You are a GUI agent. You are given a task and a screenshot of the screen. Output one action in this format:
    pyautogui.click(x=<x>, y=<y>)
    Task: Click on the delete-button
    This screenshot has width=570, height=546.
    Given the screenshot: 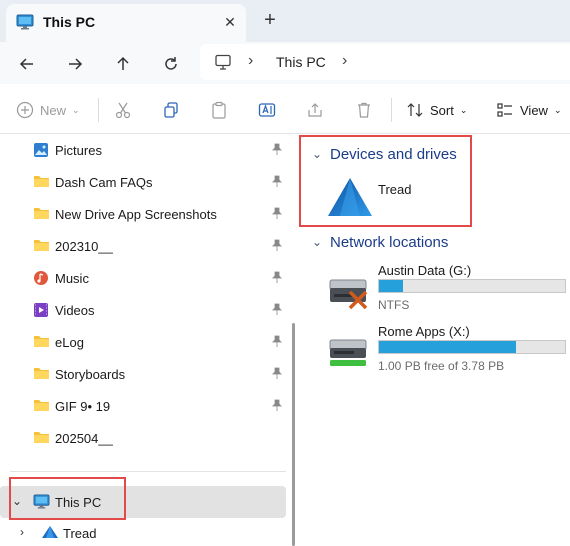 What is the action you would take?
    pyautogui.click(x=364, y=110)
    